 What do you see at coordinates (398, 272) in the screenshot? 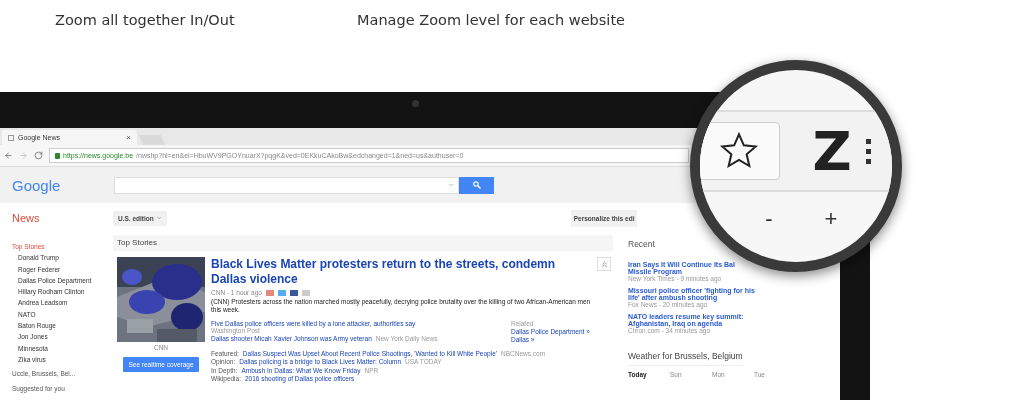
I see `story-headline: Black Lives Matter protesters return to the streets, condemn Dallas violence` at bounding box center [398, 272].